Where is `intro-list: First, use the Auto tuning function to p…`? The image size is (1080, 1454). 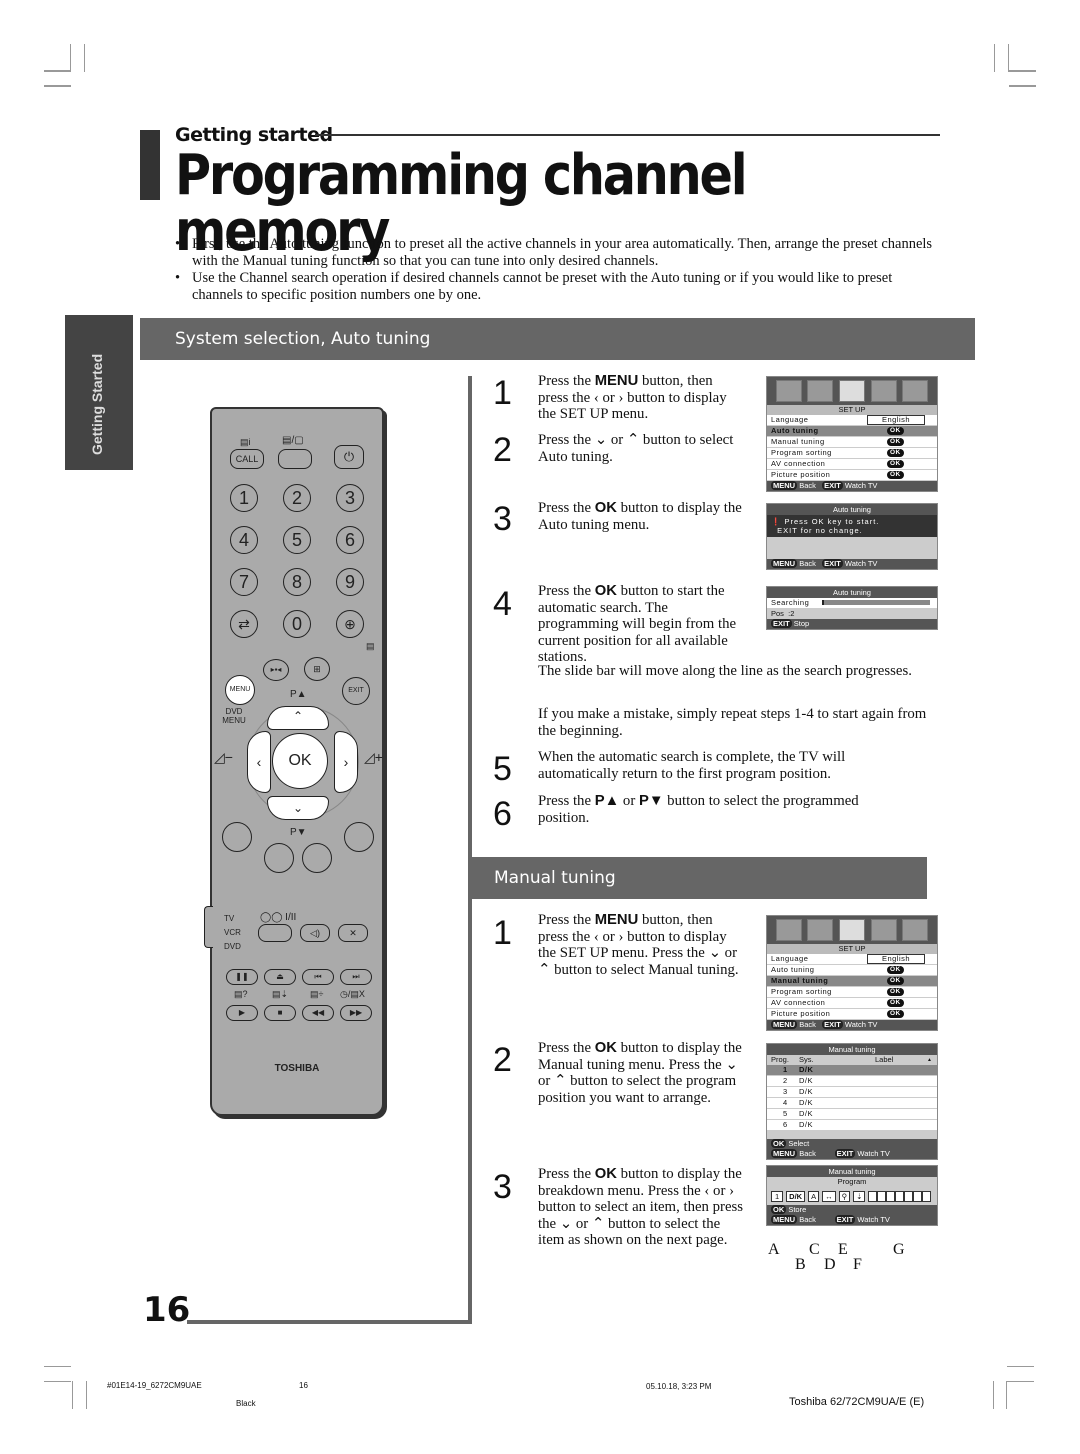 intro-list: First, use the Auto tuning function to p… is located at coordinates (560, 270).